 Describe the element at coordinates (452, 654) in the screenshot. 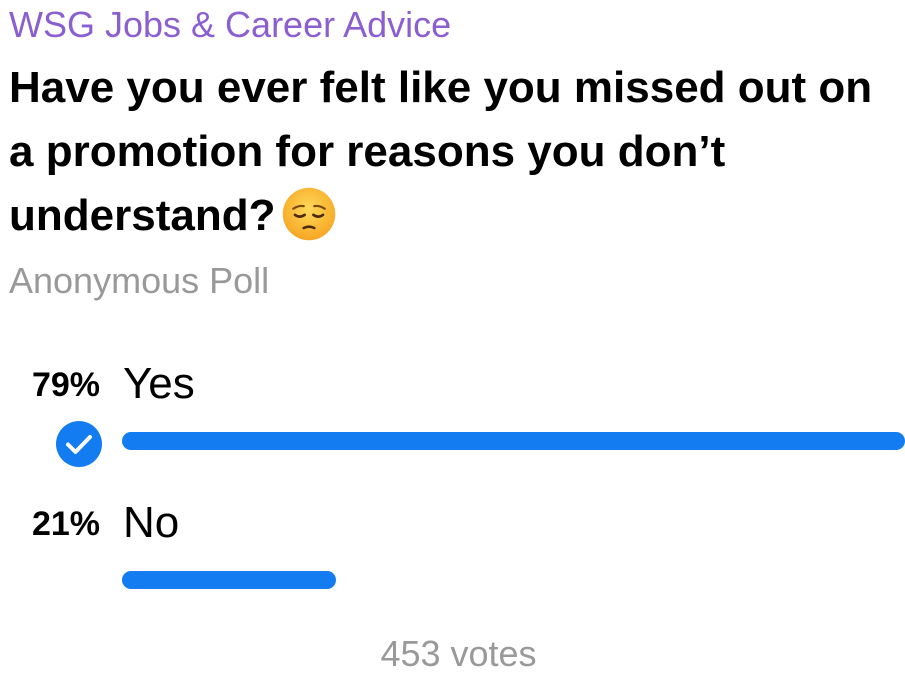

I see `vote-count: 453 votes` at that location.